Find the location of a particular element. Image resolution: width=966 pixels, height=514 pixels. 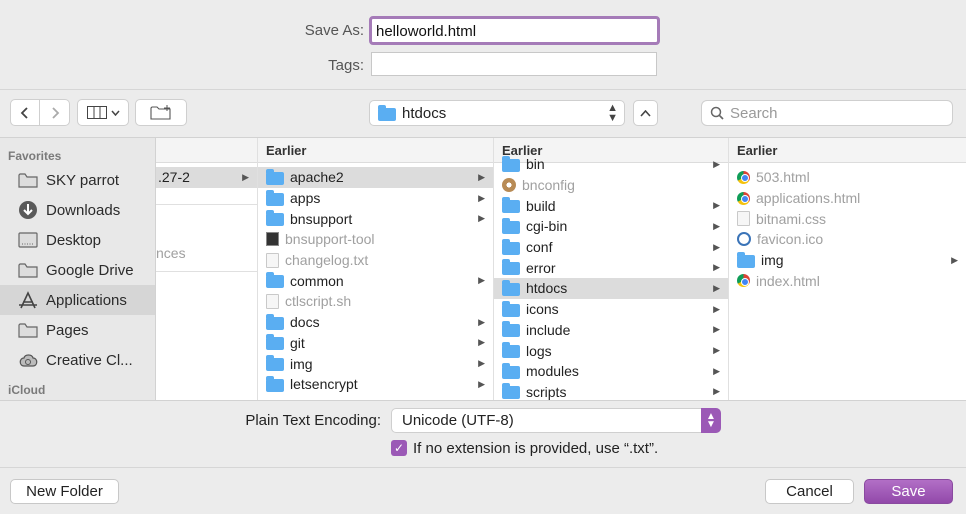

expand-collapse-button is located at coordinates (645, 113).